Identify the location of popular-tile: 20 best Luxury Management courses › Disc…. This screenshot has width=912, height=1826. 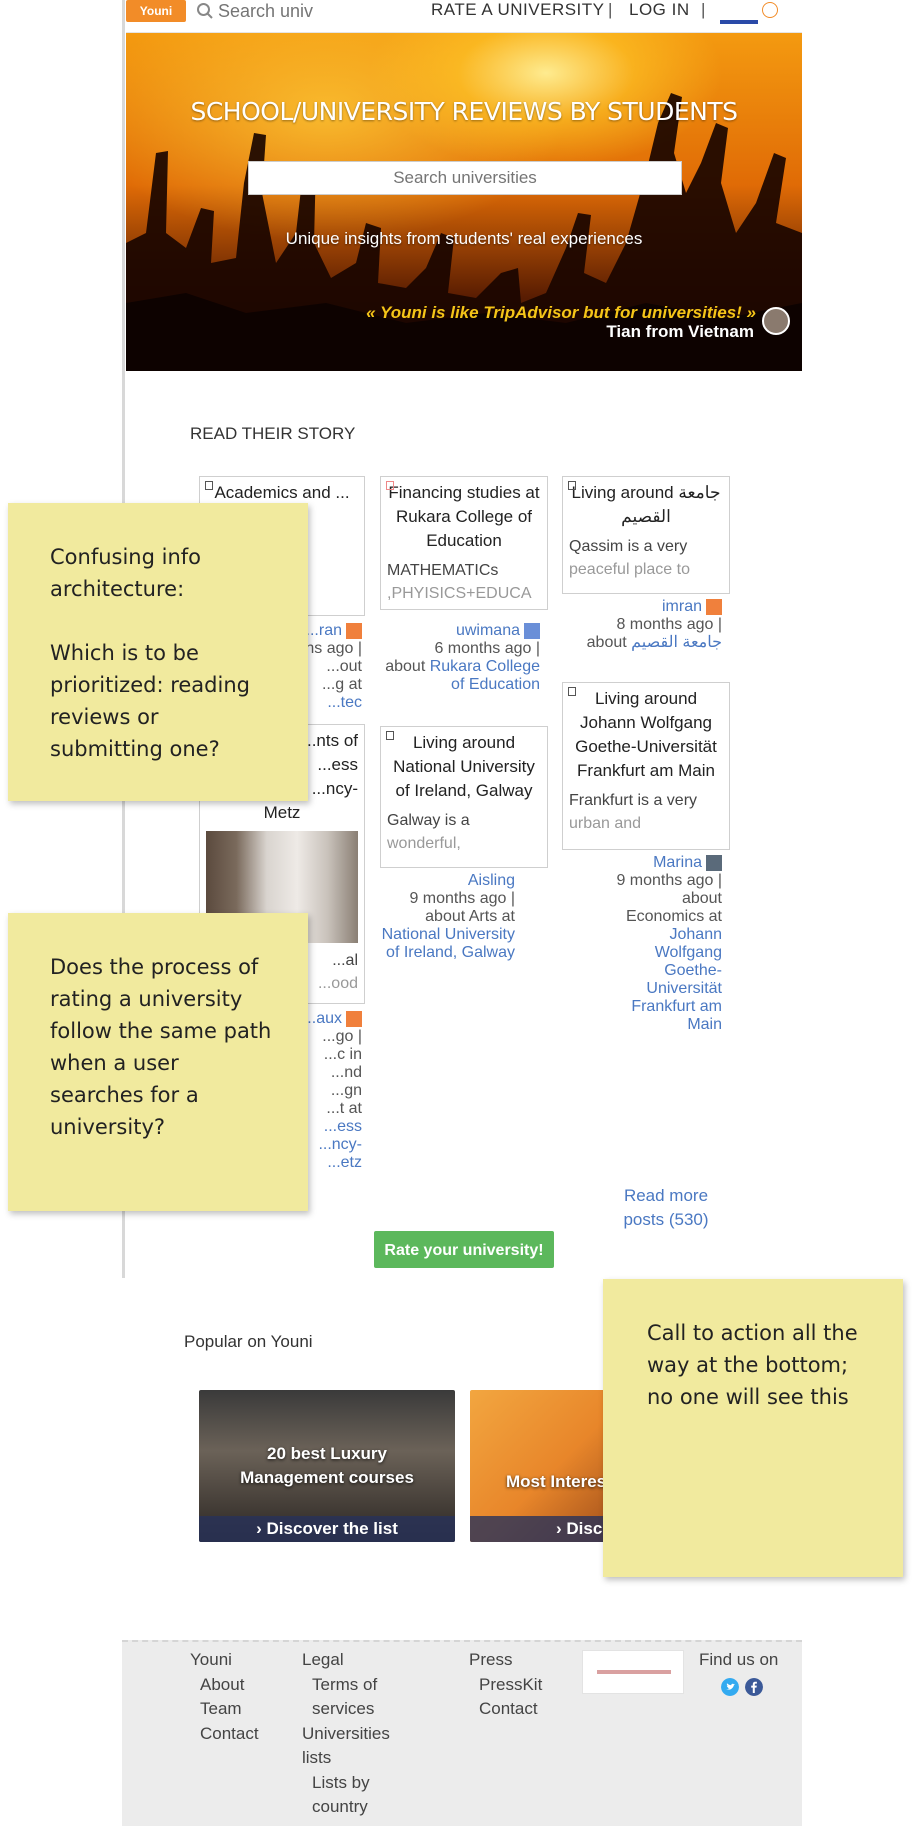
(327, 1466).